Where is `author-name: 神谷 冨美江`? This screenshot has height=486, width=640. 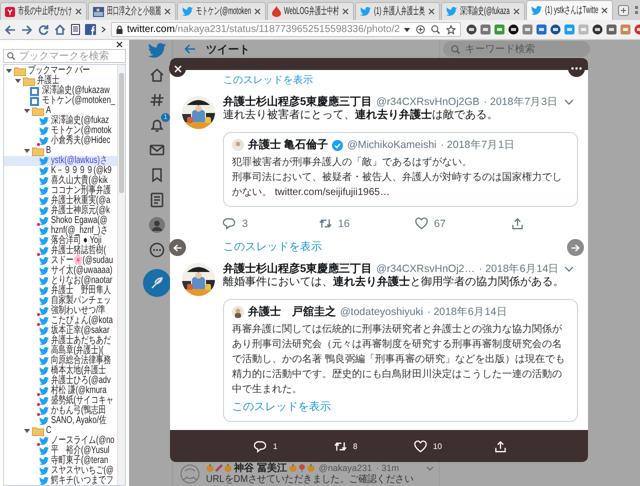
author-name: 神谷 冨美江 is located at coordinates (260, 468).